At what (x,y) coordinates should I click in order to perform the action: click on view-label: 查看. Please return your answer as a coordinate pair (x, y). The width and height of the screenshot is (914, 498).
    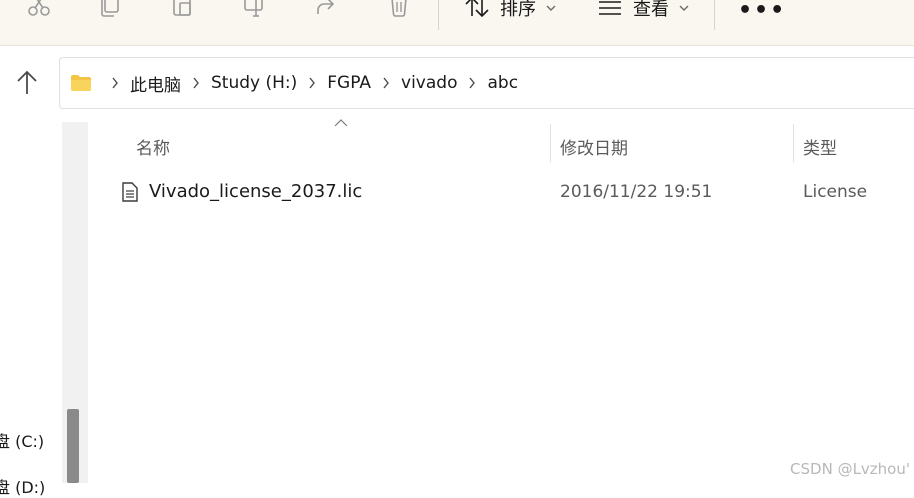
    Looking at the image, I should click on (651, 10).